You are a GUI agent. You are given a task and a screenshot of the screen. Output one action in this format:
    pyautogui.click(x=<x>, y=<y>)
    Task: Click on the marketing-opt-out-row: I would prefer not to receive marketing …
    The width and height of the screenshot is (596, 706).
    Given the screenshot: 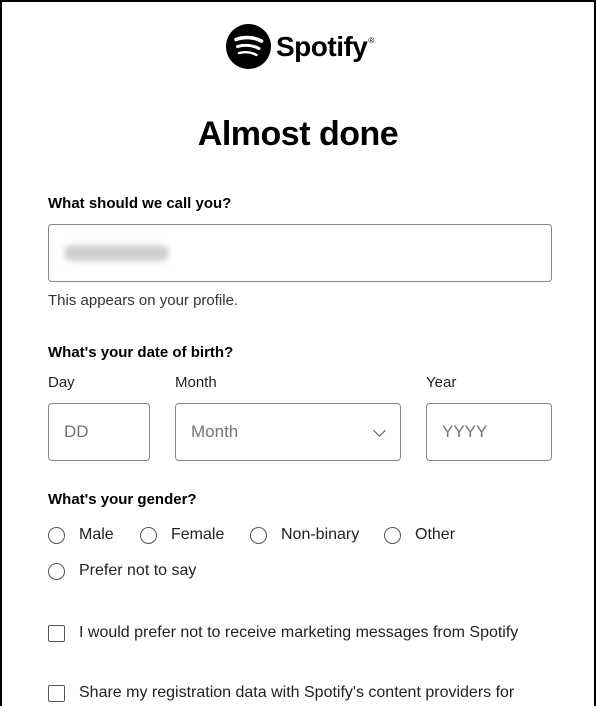 What is the action you would take?
    pyautogui.click(x=283, y=633)
    